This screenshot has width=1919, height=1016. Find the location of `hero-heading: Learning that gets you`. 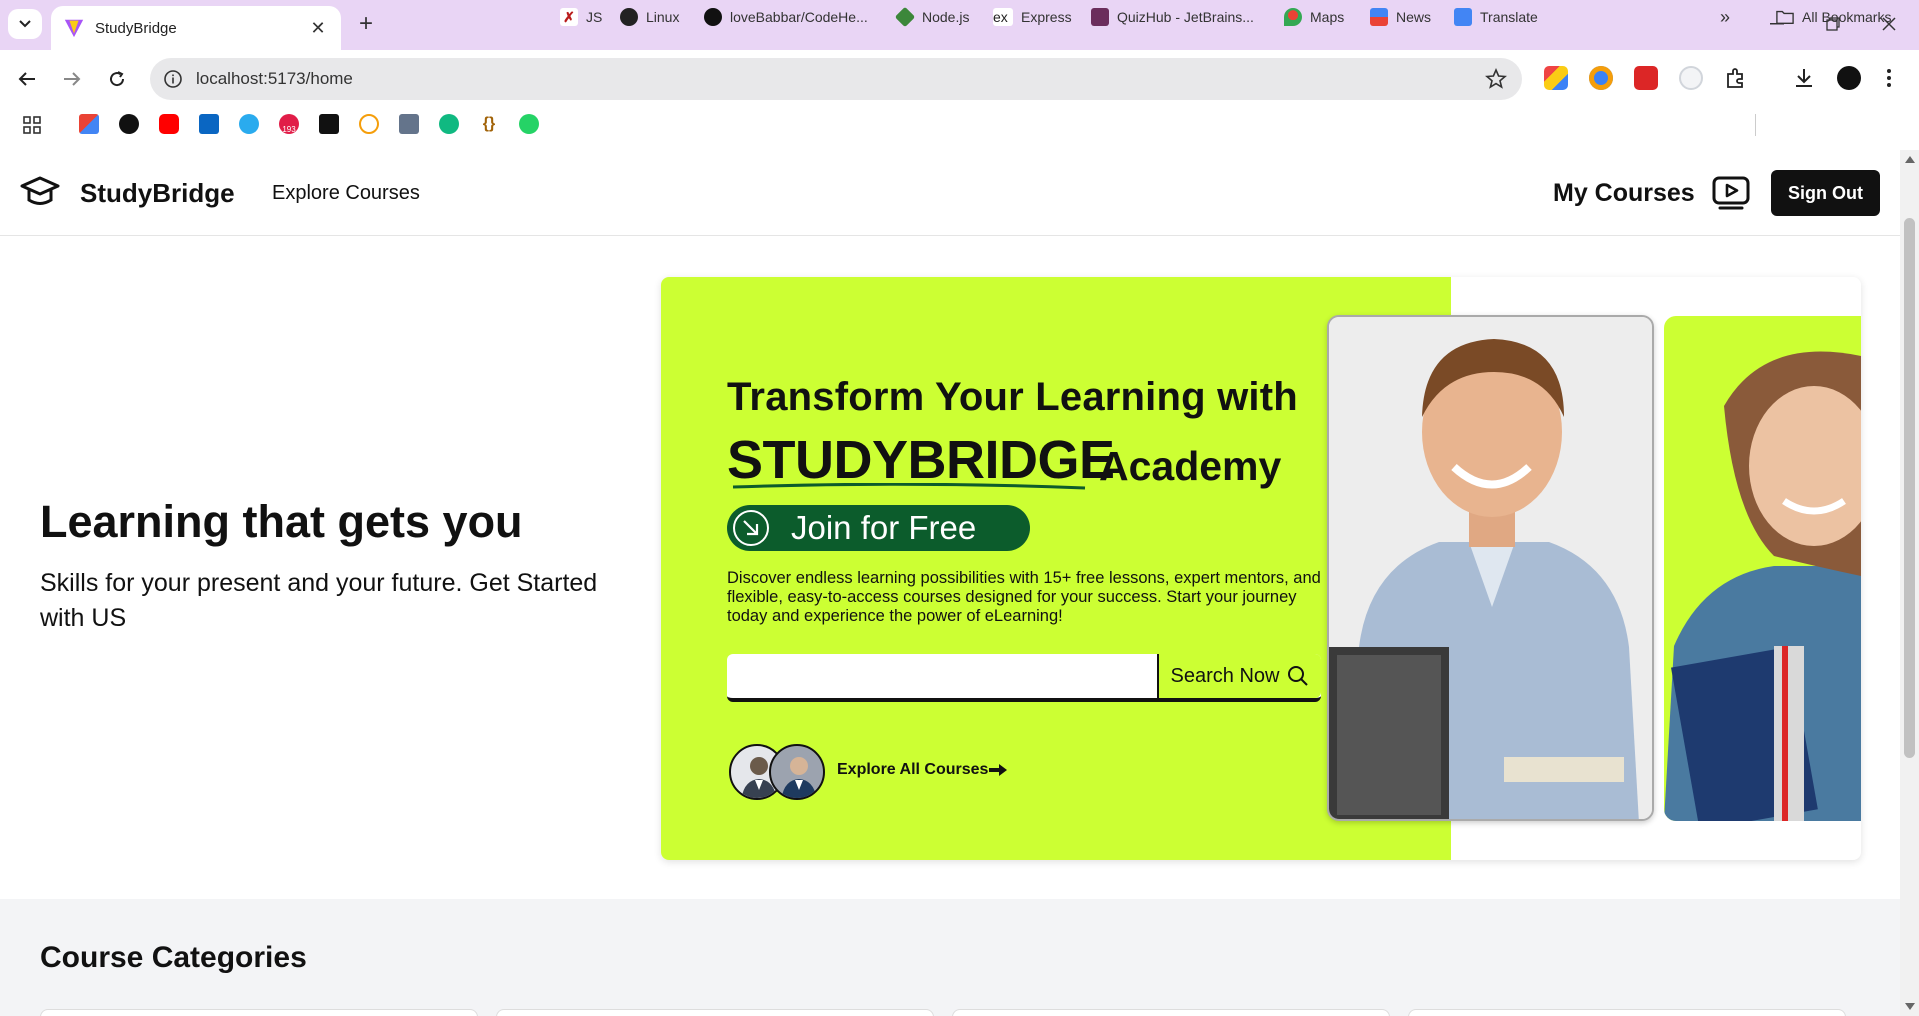

hero-heading: Learning that gets you is located at coordinates (281, 521).